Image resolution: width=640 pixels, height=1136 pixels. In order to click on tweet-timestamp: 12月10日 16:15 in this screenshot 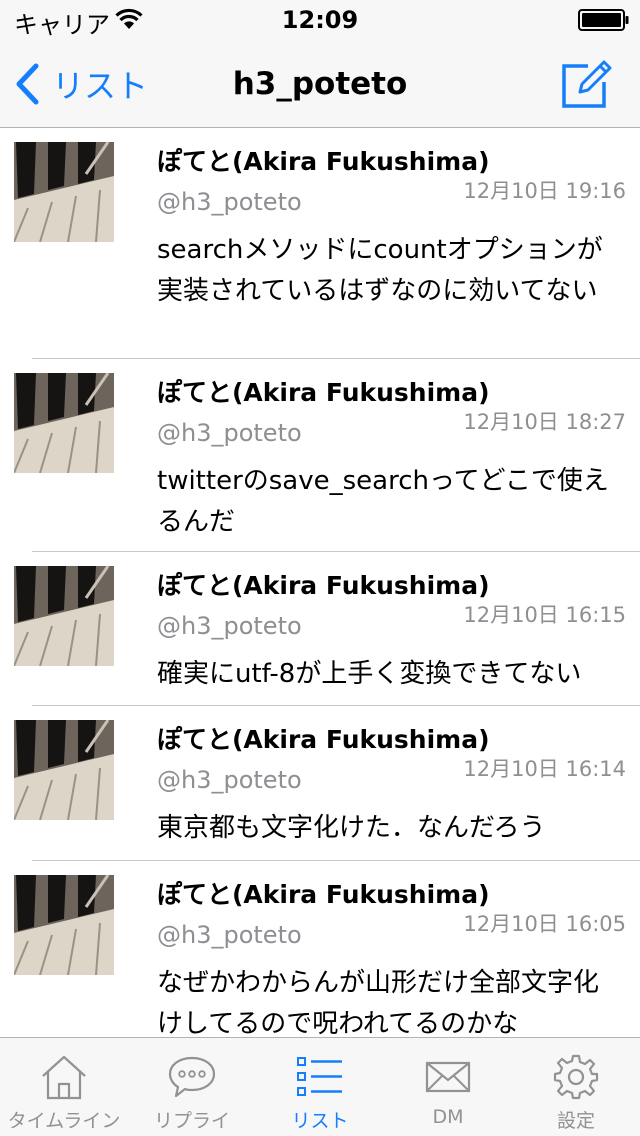, I will do `click(544, 615)`.